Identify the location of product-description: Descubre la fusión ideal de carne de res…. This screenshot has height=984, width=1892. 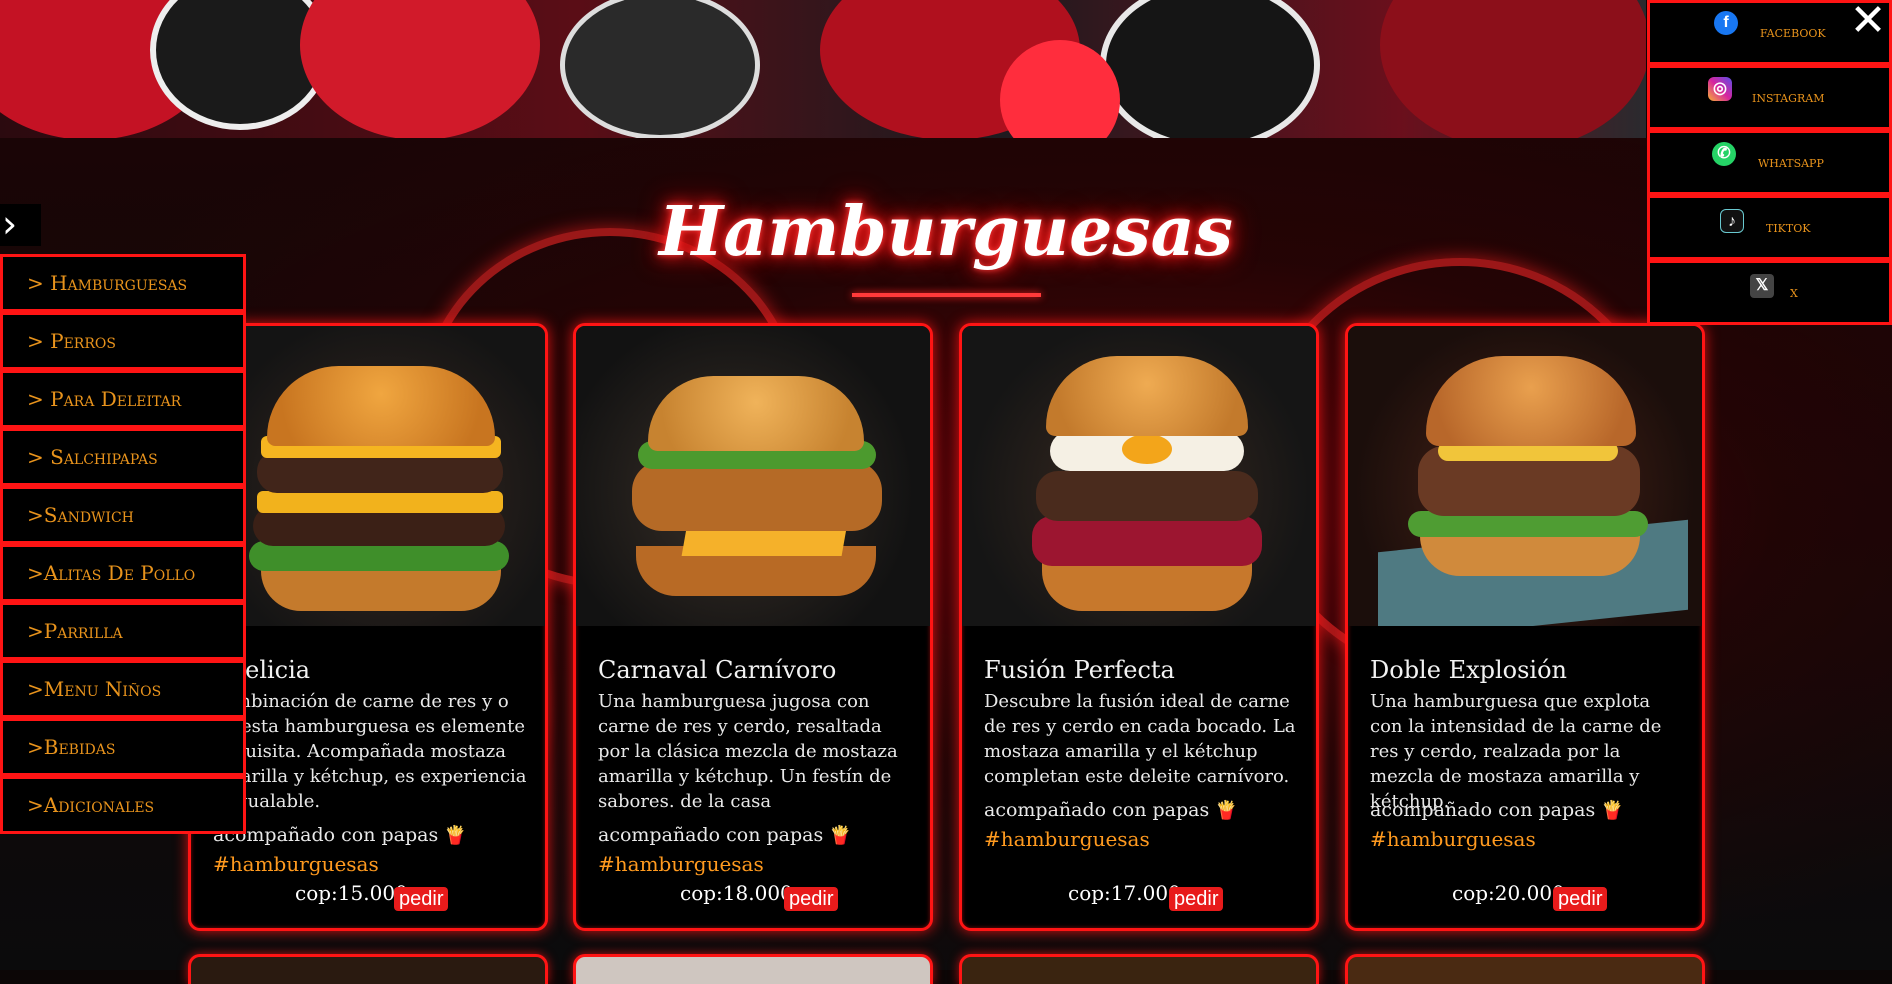
(1140, 739).